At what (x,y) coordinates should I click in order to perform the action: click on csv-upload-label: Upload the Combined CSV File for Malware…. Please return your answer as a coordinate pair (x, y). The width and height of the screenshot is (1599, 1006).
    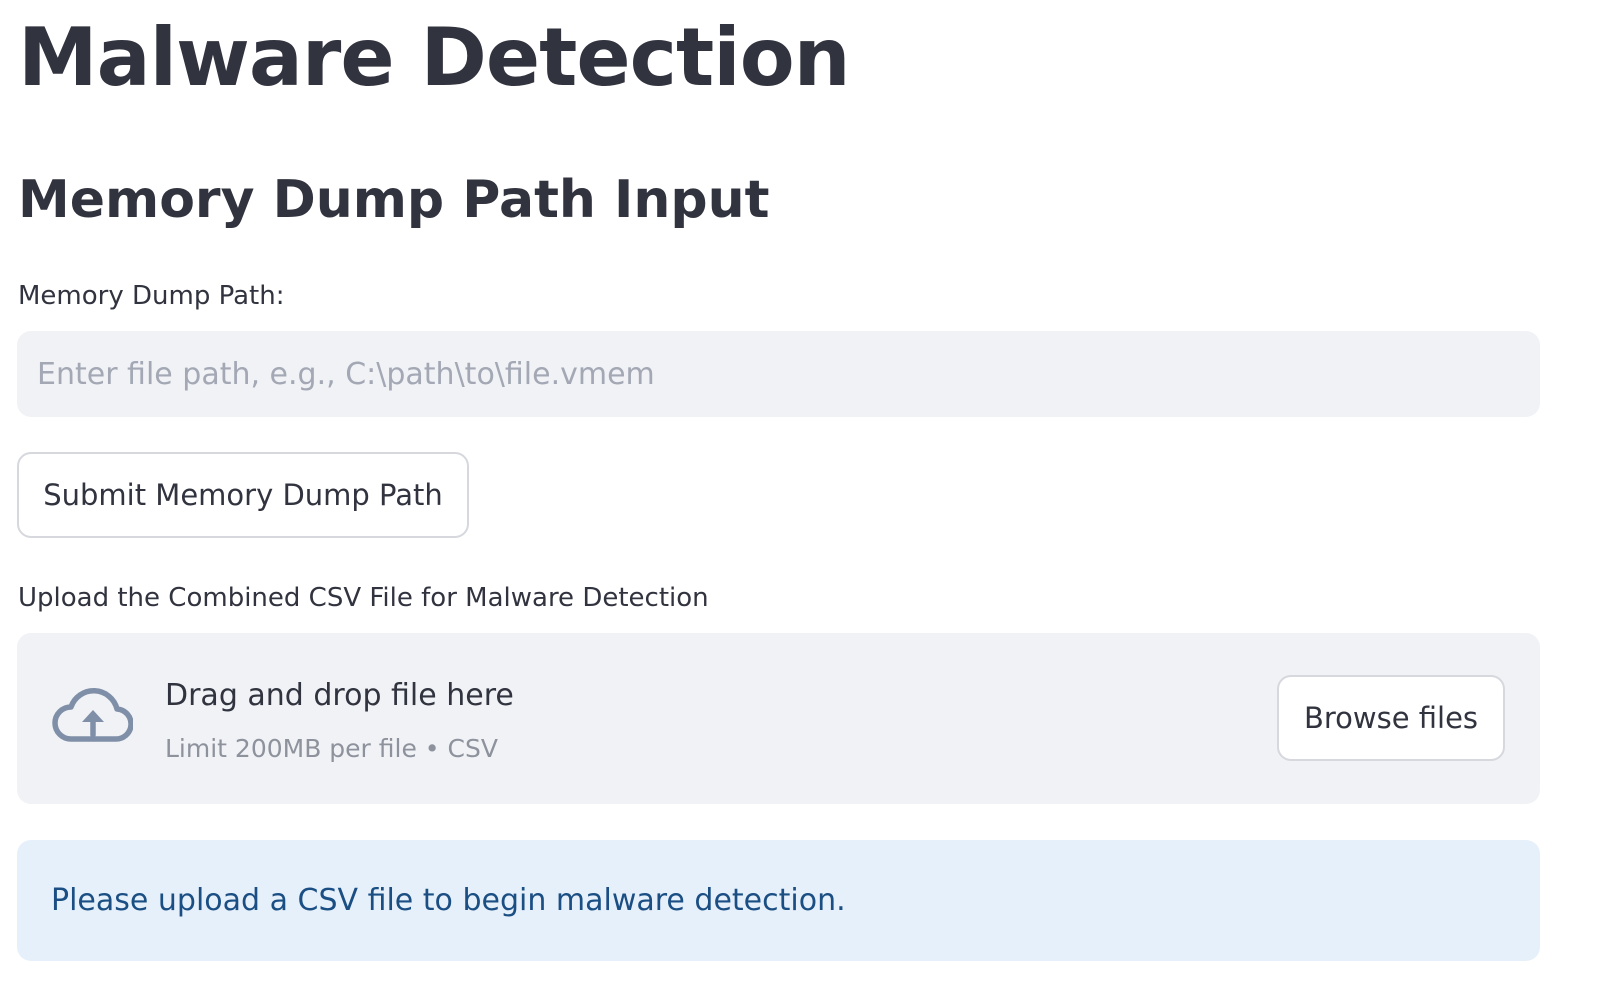
    Looking at the image, I should click on (363, 598).